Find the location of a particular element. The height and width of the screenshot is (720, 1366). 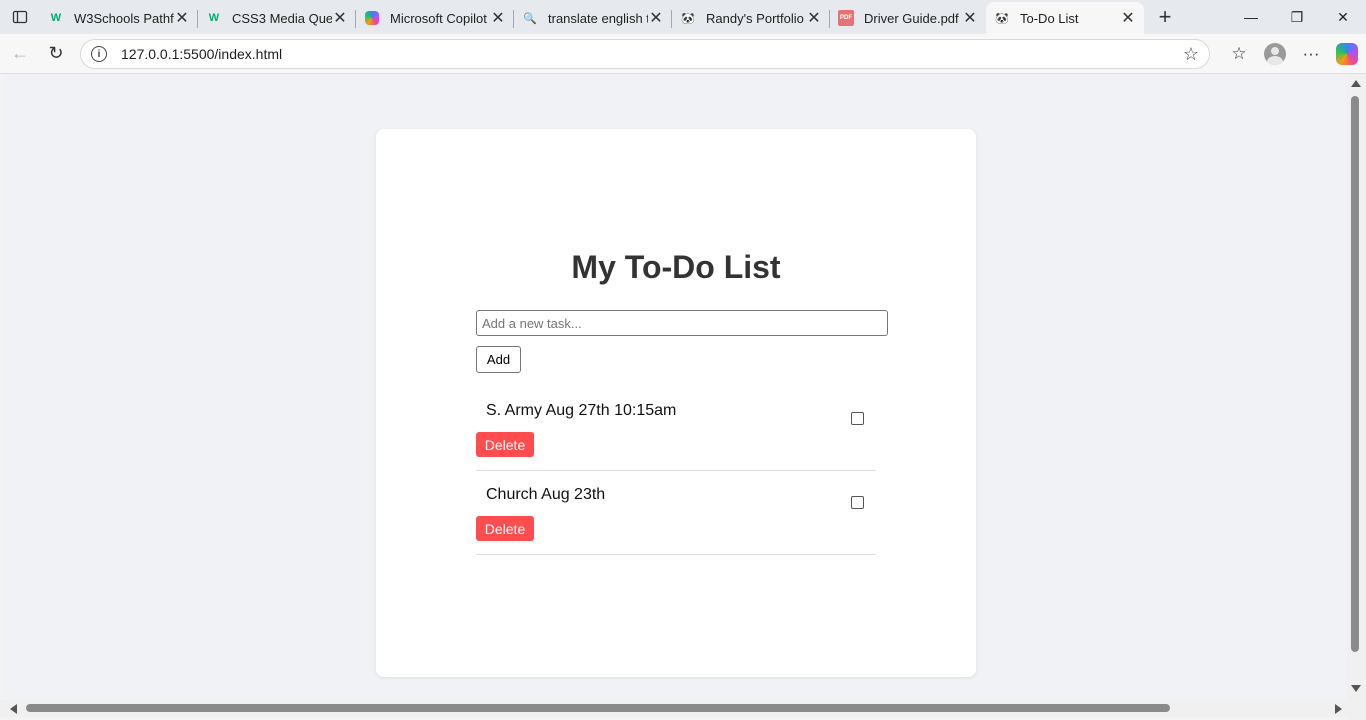

minimize-icon: — is located at coordinates (1251, 17).